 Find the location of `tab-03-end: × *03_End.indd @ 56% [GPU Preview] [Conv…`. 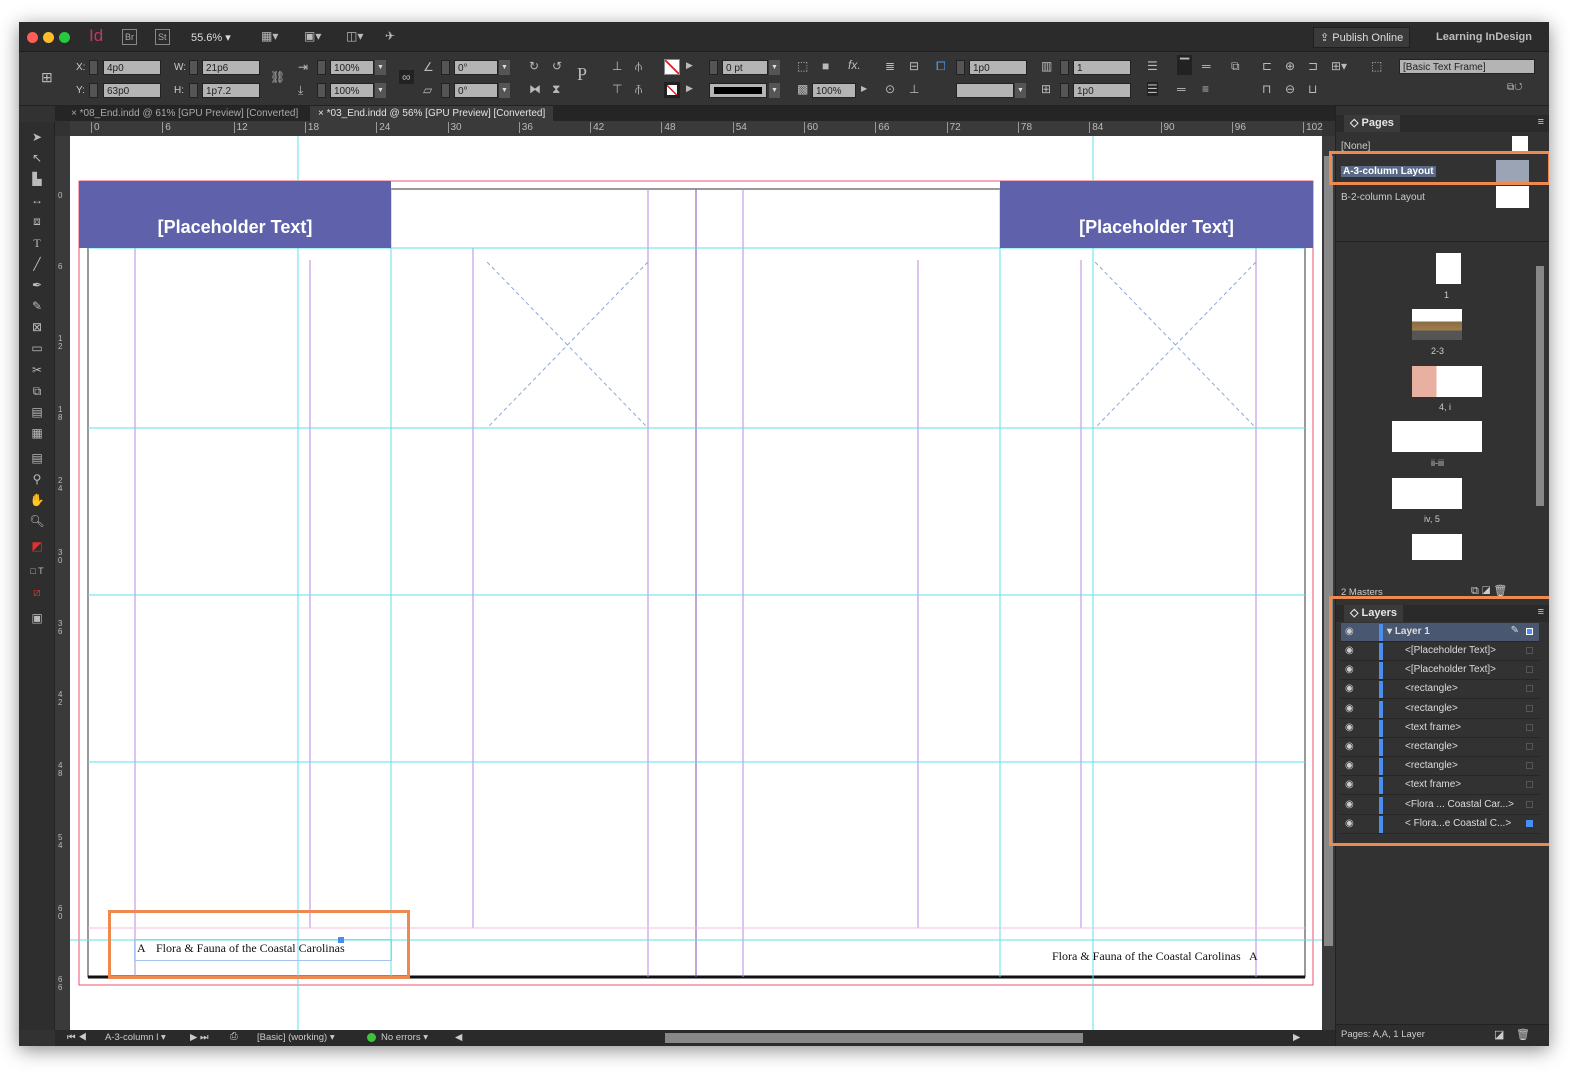

tab-03-end: × *03_End.indd @ 56% [GPU Preview] [Conv… is located at coordinates (432, 113).